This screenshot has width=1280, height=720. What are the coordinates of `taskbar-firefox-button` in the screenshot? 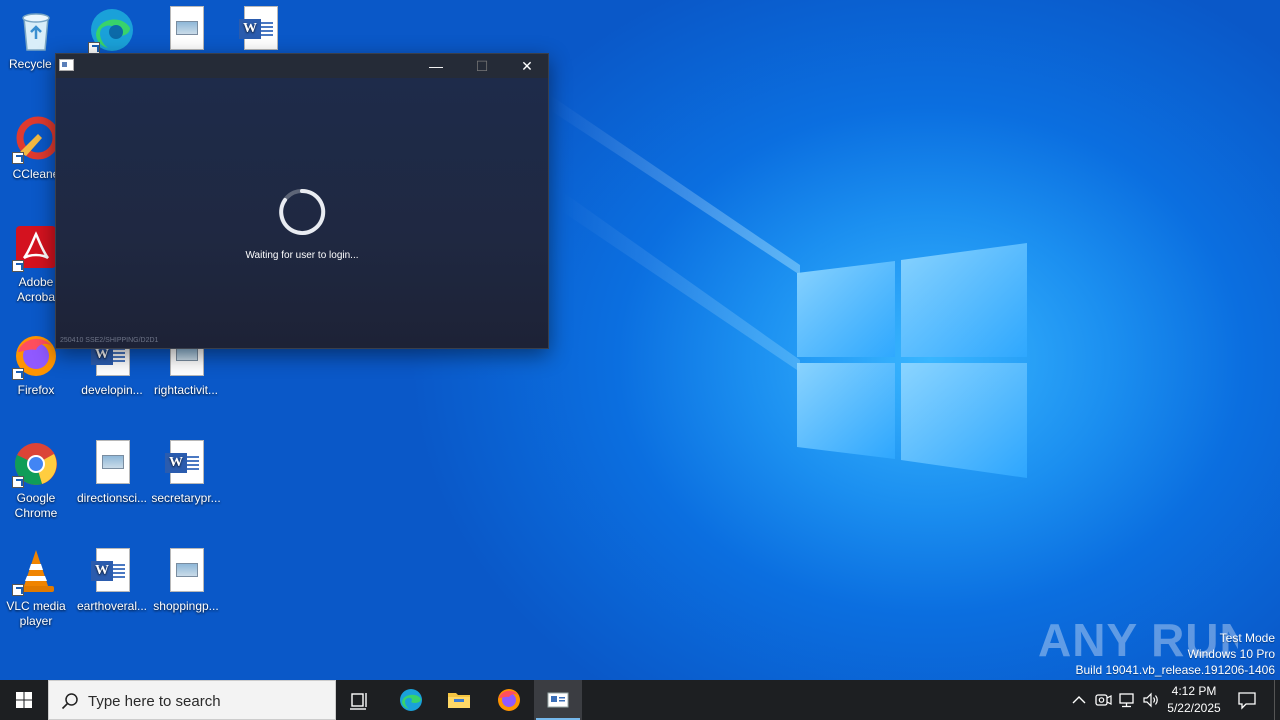 It's located at (509, 700).